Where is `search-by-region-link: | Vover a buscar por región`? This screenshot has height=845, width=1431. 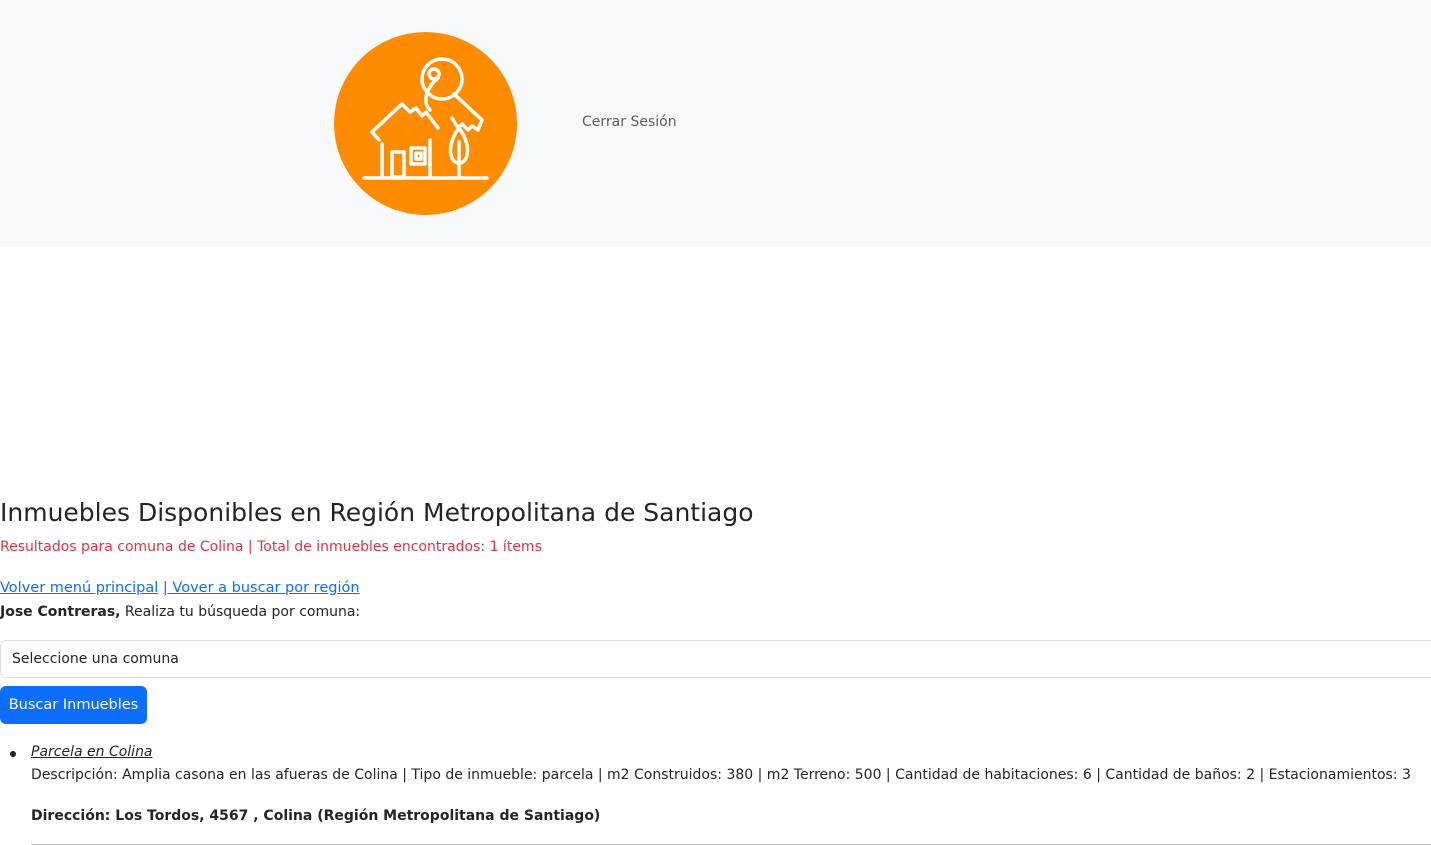 search-by-region-link: | Vover a buscar por región is located at coordinates (261, 588).